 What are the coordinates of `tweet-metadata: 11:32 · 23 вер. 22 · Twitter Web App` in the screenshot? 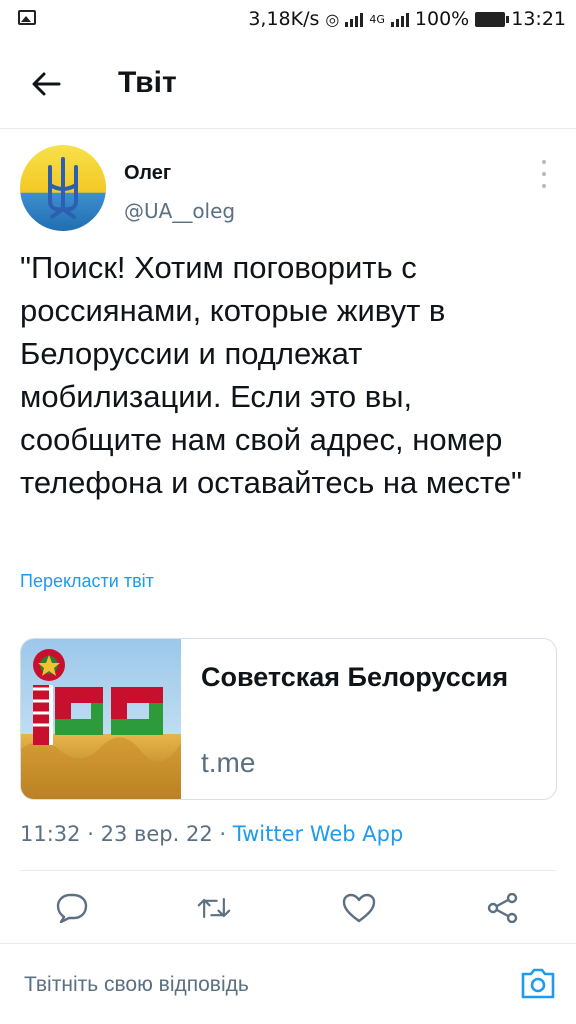 It's located at (211, 834).